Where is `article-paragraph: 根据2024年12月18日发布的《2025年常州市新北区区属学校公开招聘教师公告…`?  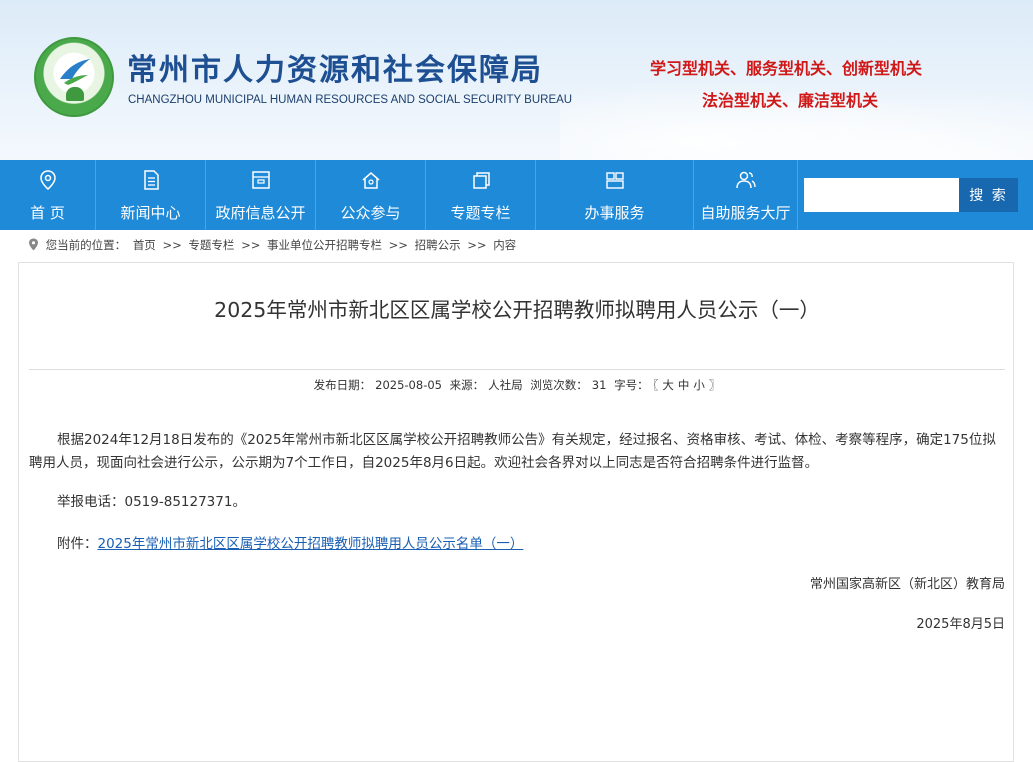
article-paragraph: 根据2024年12月18日发布的《2025年常州市新北区区属学校公开招聘教师公告… is located at coordinates (512, 451).